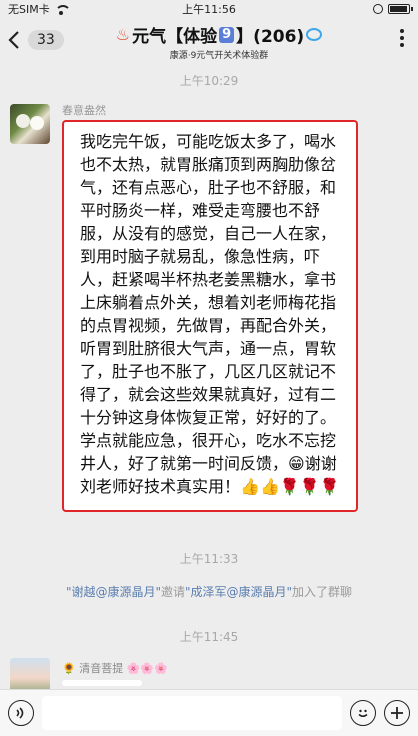  Describe the element at coordinates (102, 683) in the screenshot. I see `message-bubble` at that location.